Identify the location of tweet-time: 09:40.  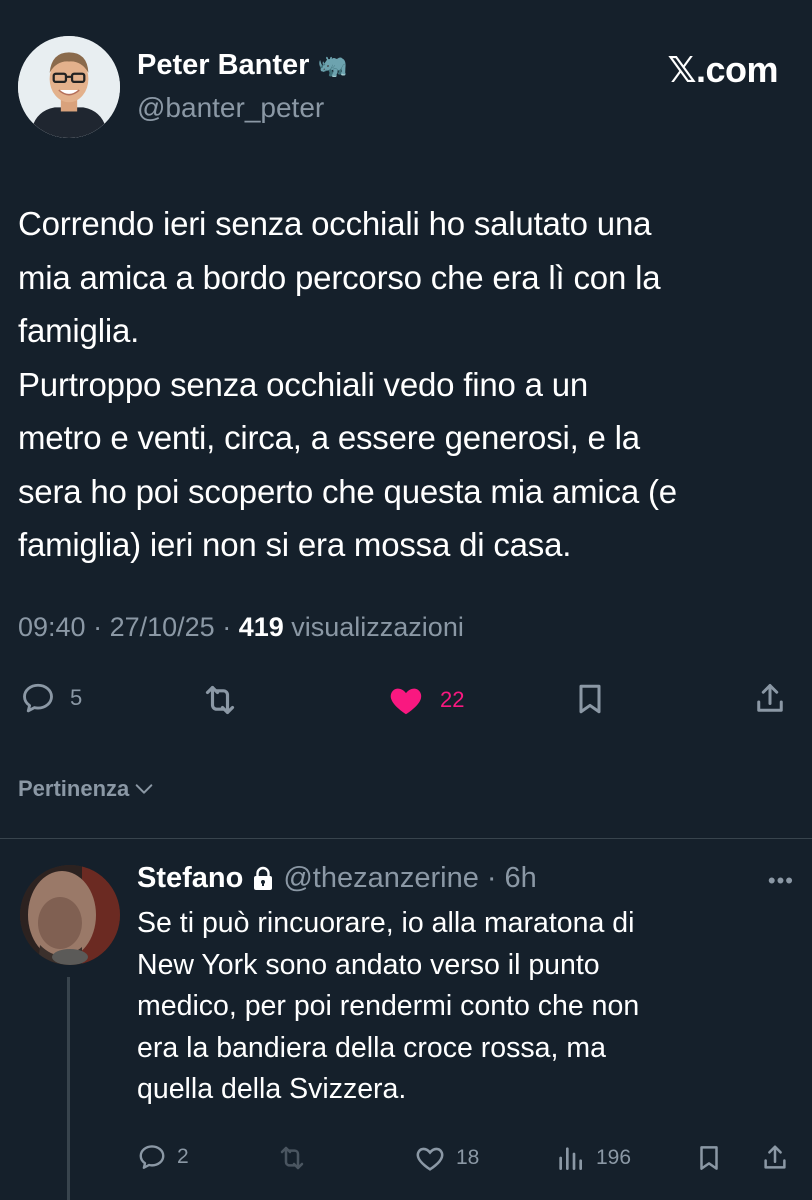
(52, 627).